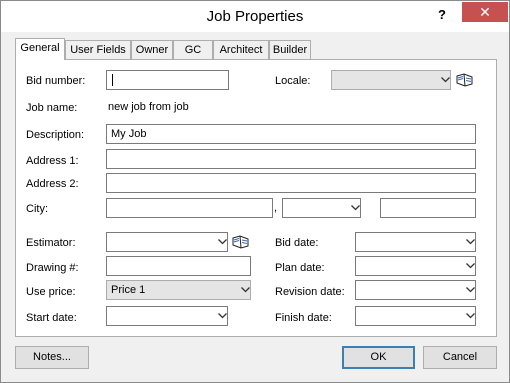  Describe the element at coordinates (310, 292) in the screenshot. I see `revision-date-label: Revision date:` at that location.